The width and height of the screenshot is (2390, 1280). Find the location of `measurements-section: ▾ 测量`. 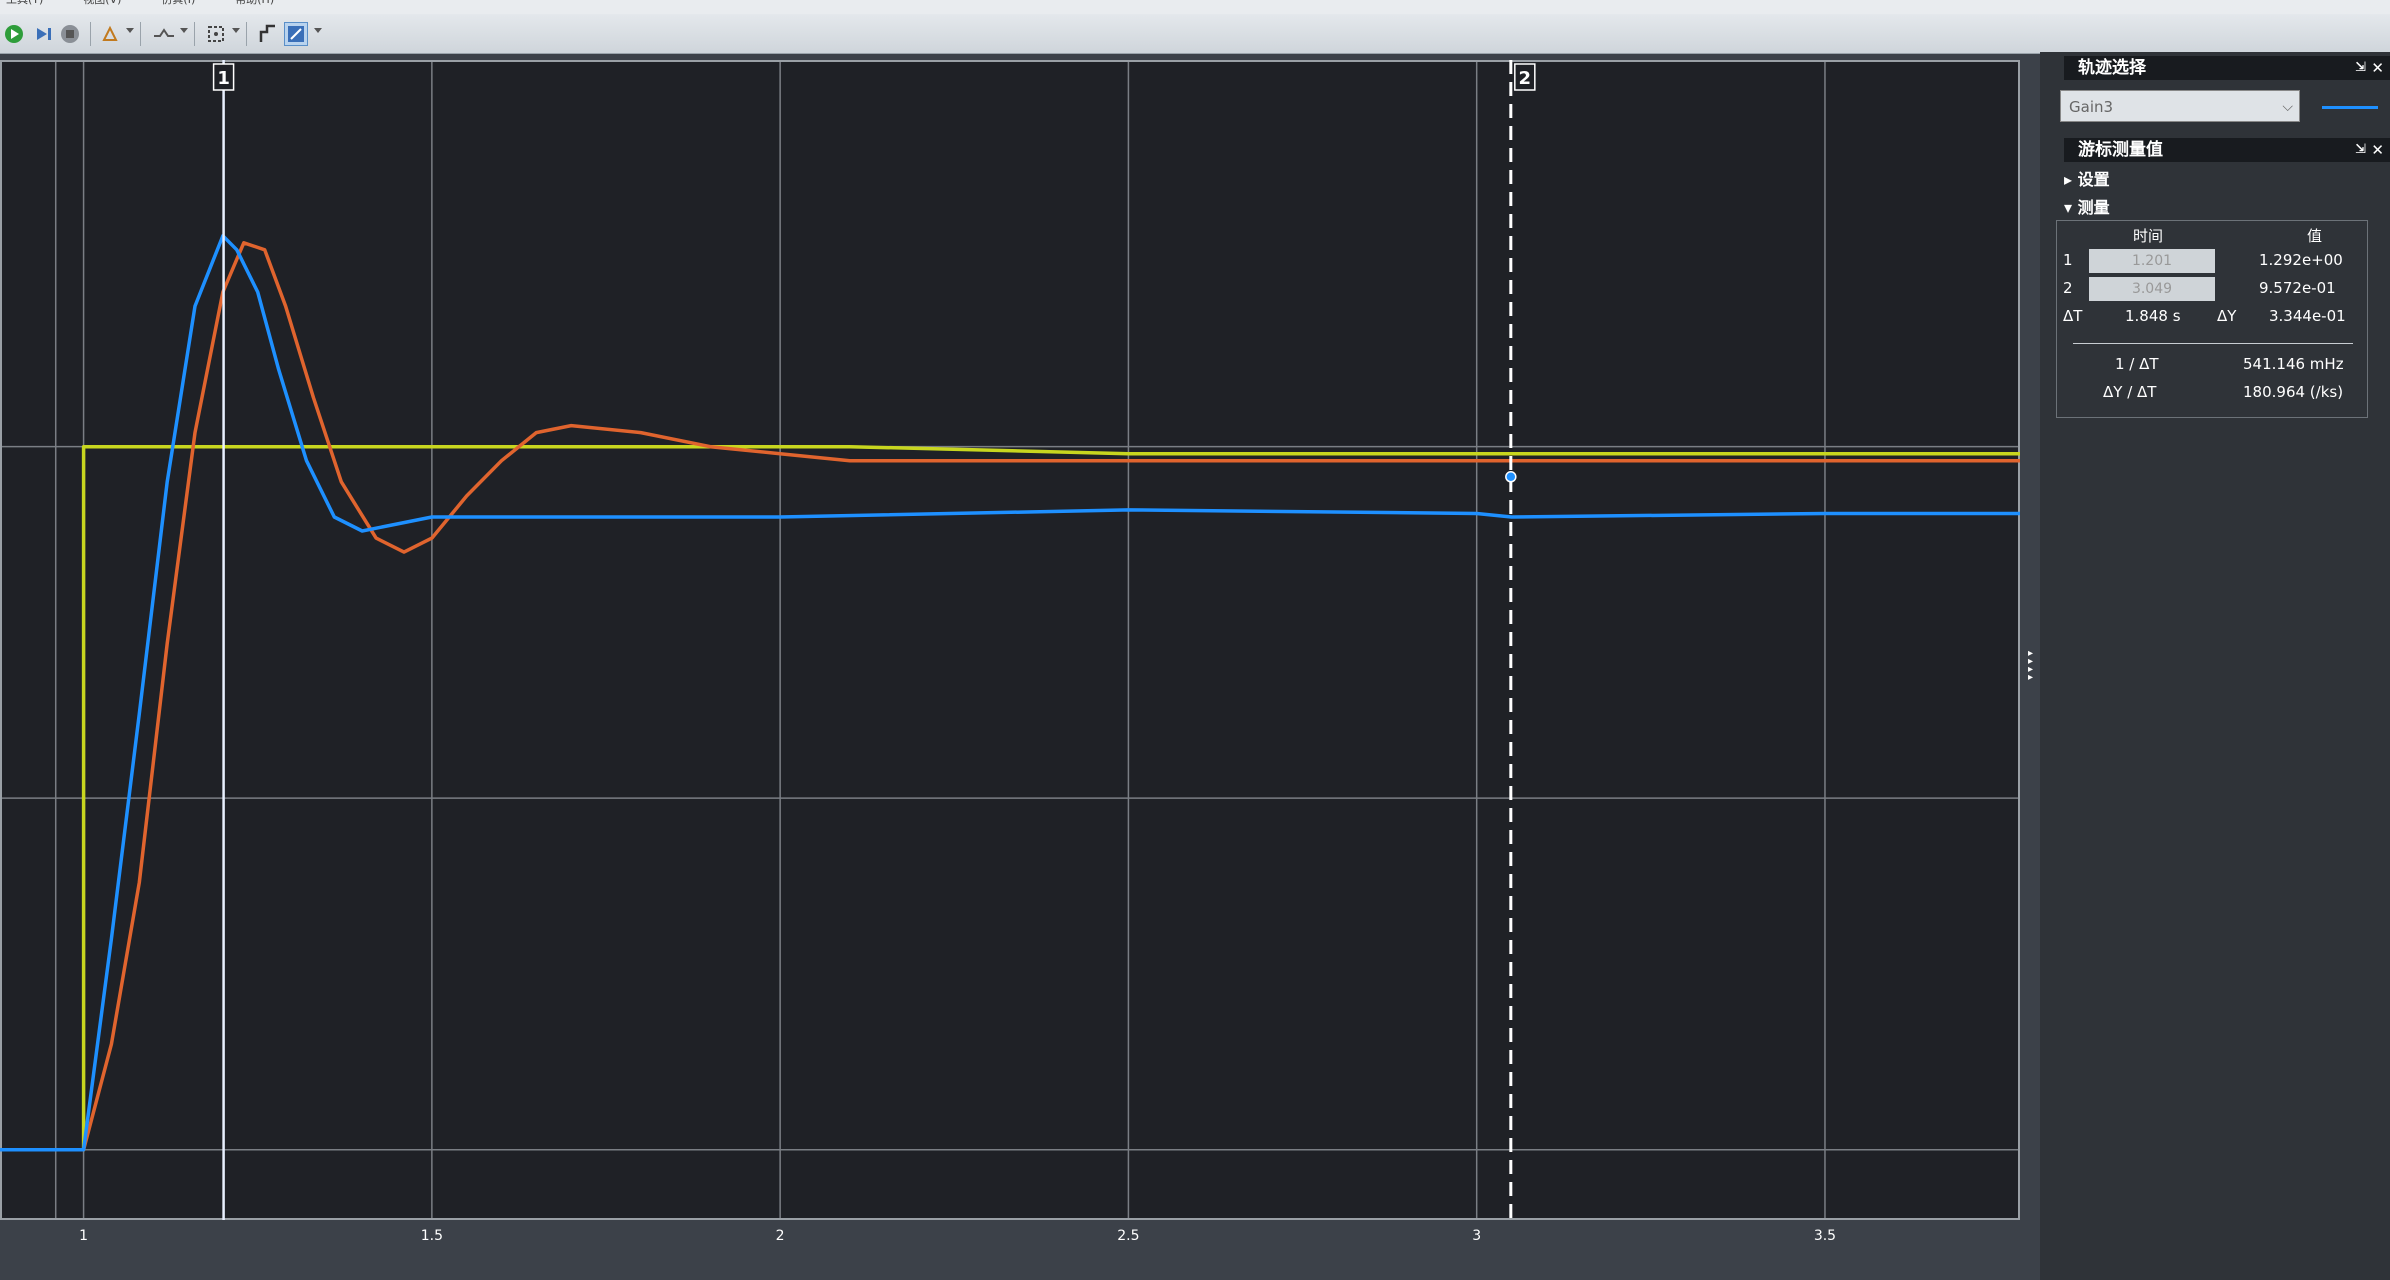

measurements-section: ▾ 测量 is located at coordinates (2087, 206).